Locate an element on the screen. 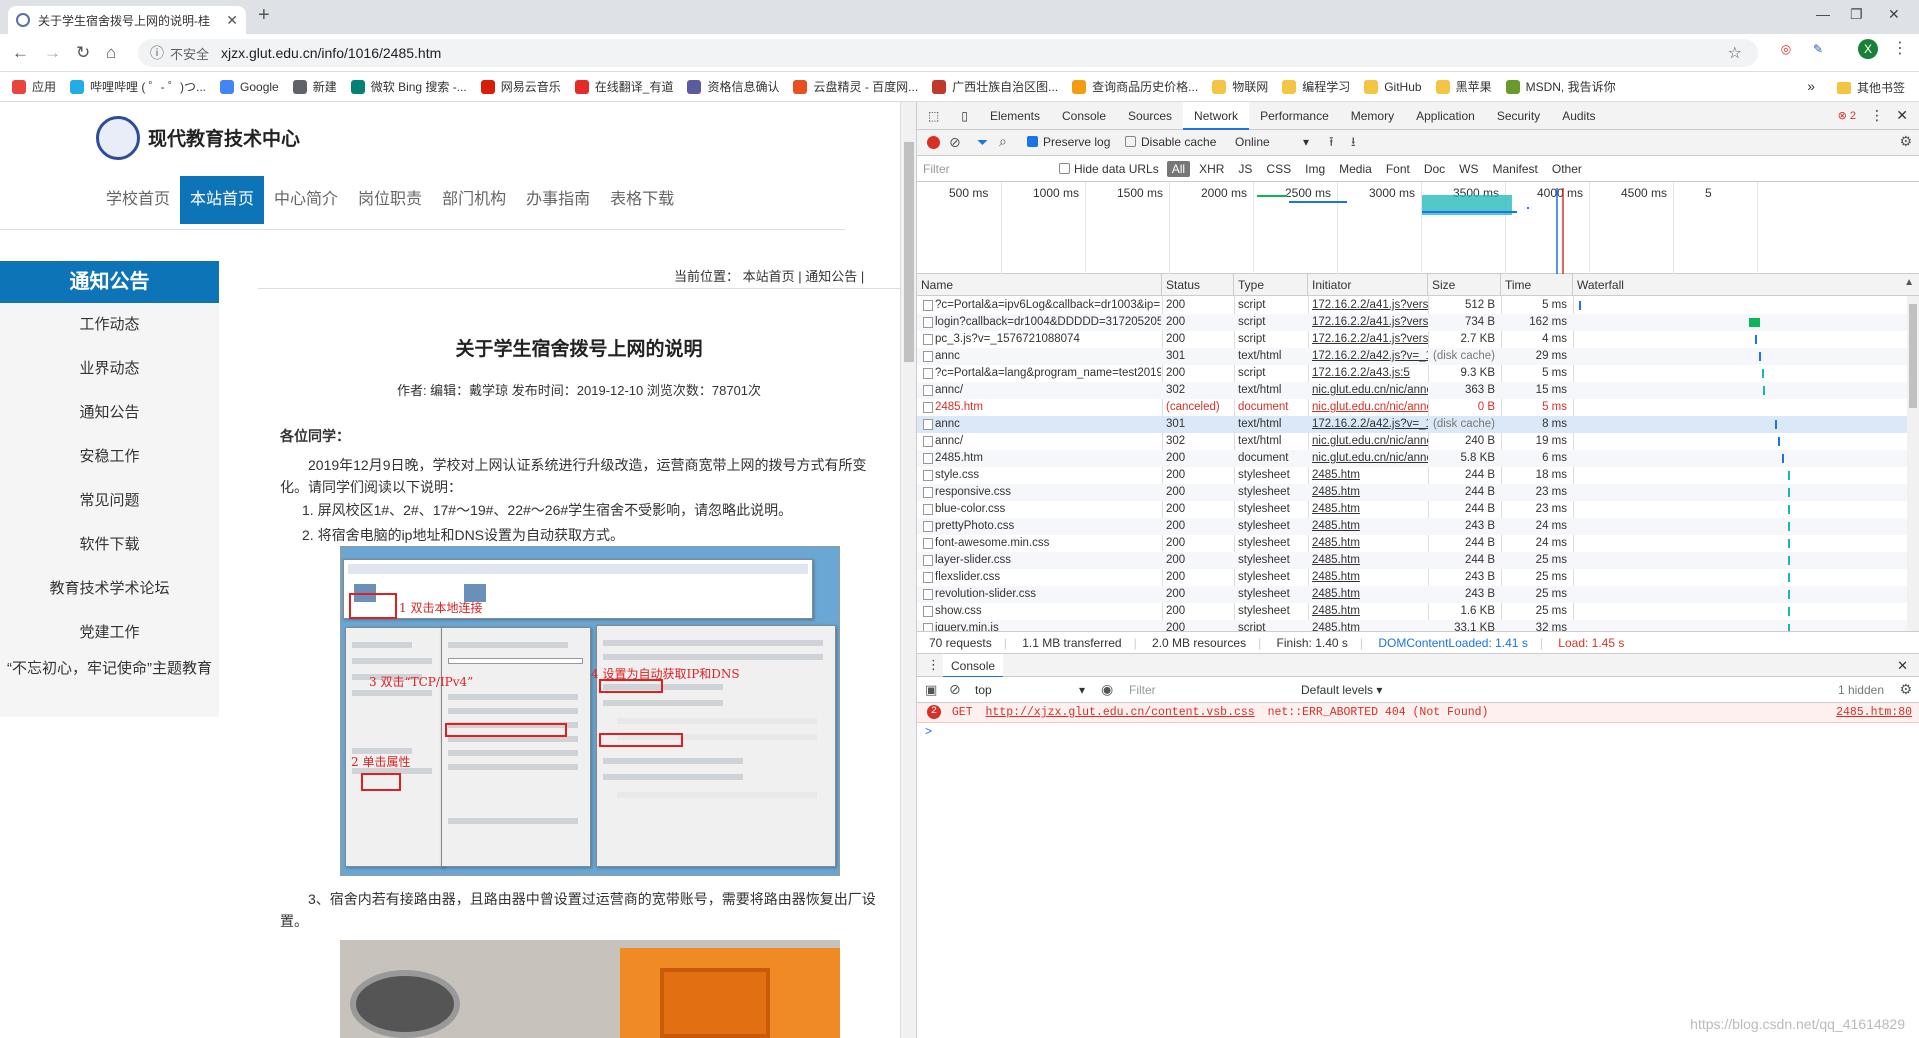  request-table-scrollbar is located at coordinates (1913, 485).